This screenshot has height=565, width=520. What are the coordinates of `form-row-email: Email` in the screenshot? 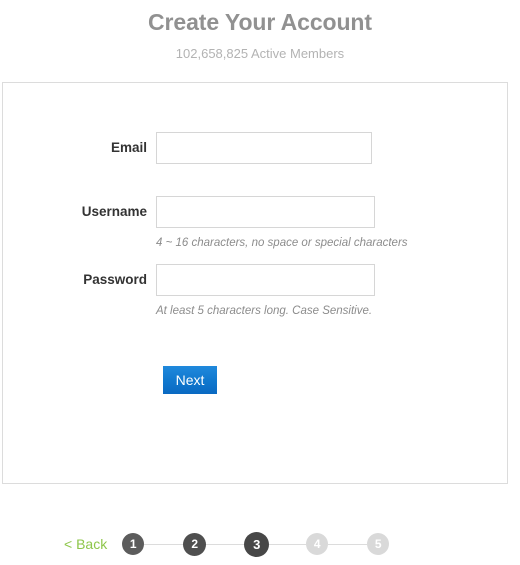 It's located at (255, 148).